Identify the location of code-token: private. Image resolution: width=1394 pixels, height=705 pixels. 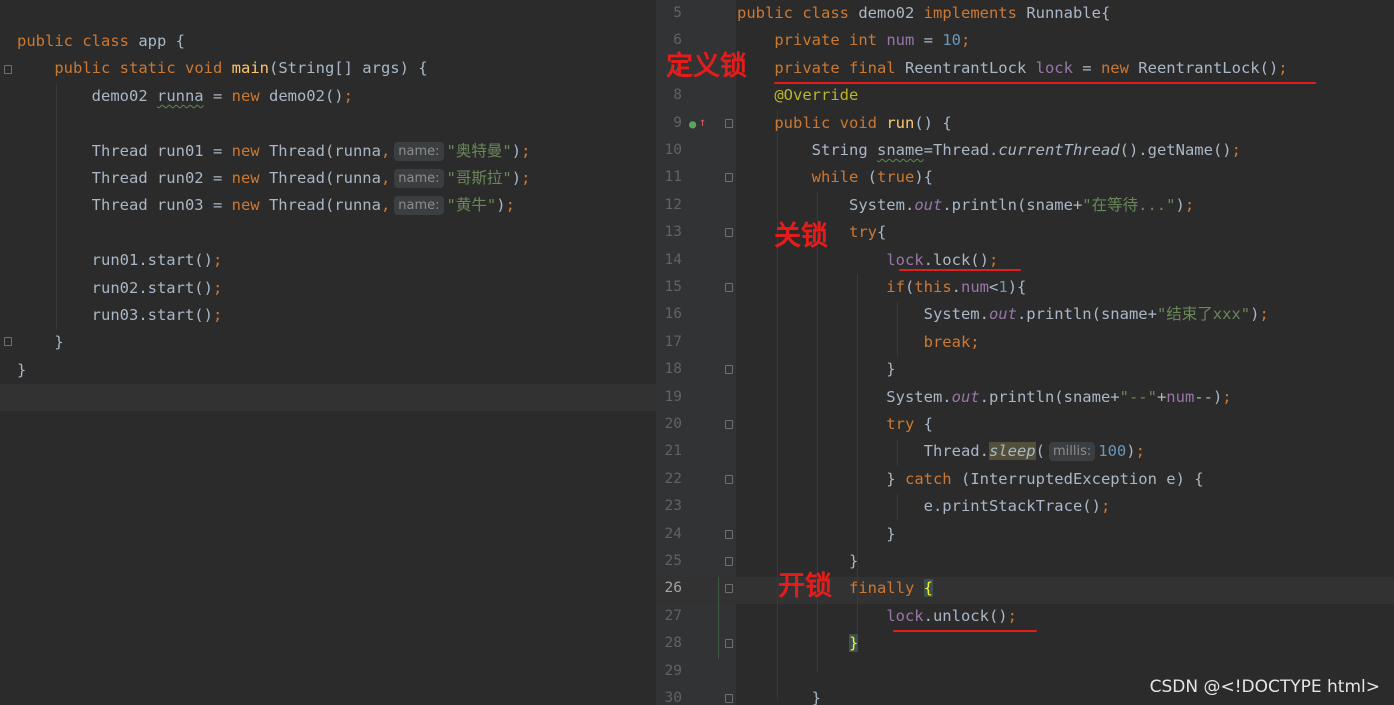
(793, 67).